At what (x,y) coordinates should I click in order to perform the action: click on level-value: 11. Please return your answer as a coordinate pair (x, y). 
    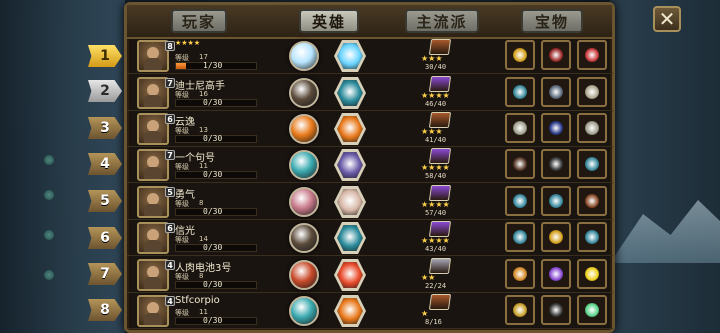
    Looking at the image, I should click on (203, 166).